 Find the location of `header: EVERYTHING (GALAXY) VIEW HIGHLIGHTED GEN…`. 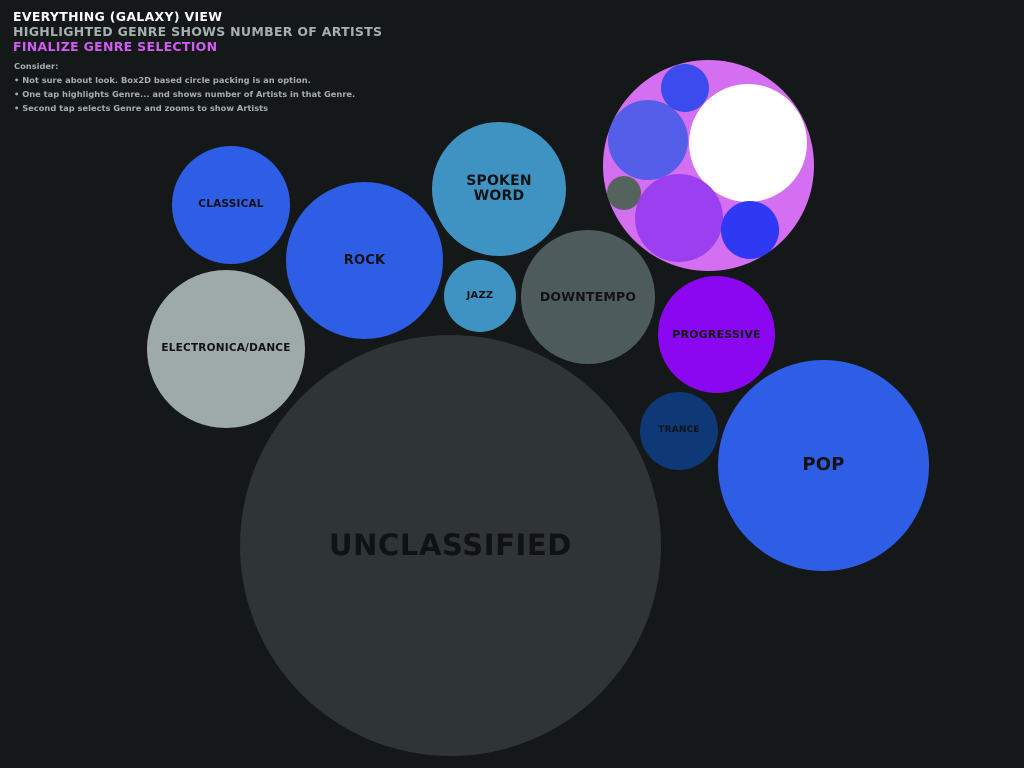

header: EVERYTHING (GALAXY) VIEW HIGHLIGHTED GEN… is located at coordinates (223, 62).